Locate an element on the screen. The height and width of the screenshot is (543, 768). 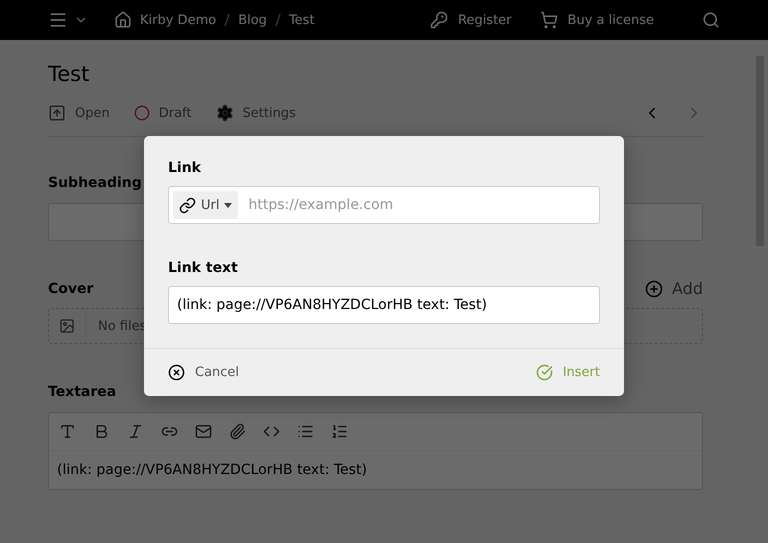
link-icon is located at coordinates (187, 205).